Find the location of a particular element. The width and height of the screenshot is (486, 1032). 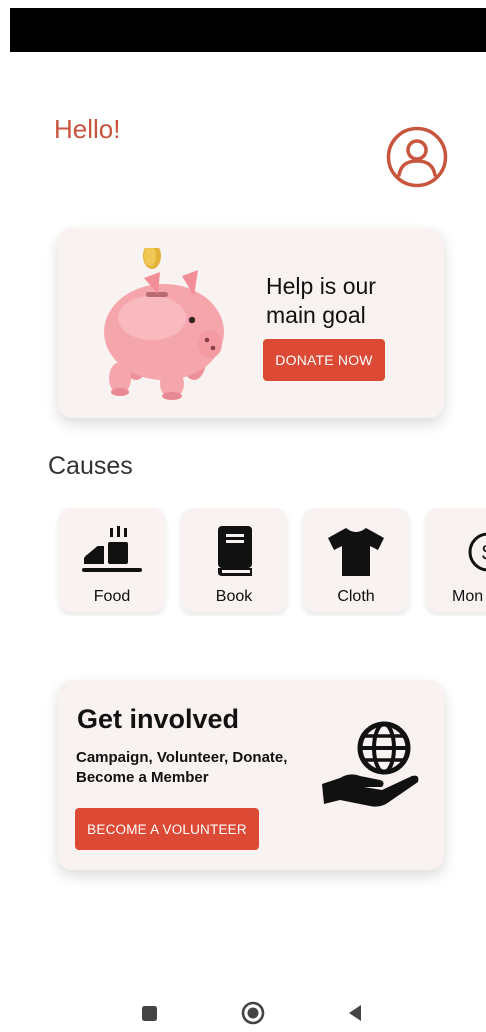

status-bar is located at coordinates (248, 30).